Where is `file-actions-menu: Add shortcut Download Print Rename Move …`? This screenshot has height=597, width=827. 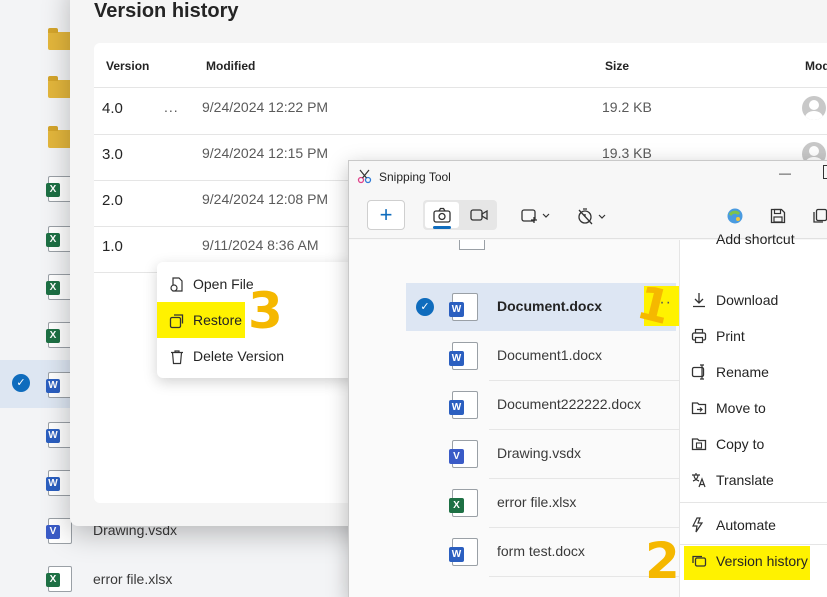
file-actions-menu: Add shortcut Download Print Rename Move … is located at coordinates (753, 414).